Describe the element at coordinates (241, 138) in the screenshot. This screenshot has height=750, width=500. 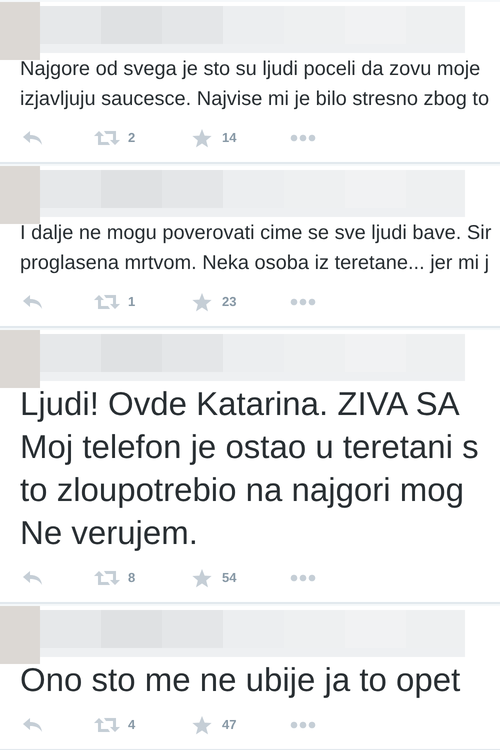
I see `favorite-button: 14` at that location.